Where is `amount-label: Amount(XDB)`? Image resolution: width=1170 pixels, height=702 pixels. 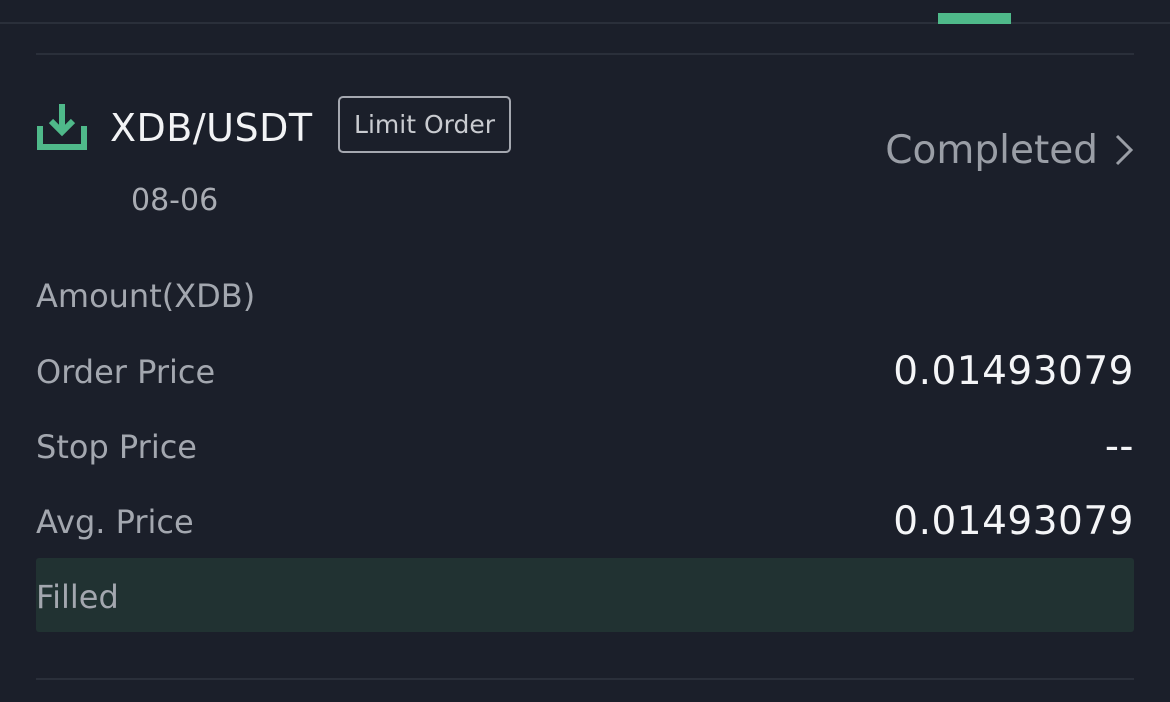 amount-label: Amount(XDB) is located at coordinates (146, 296).